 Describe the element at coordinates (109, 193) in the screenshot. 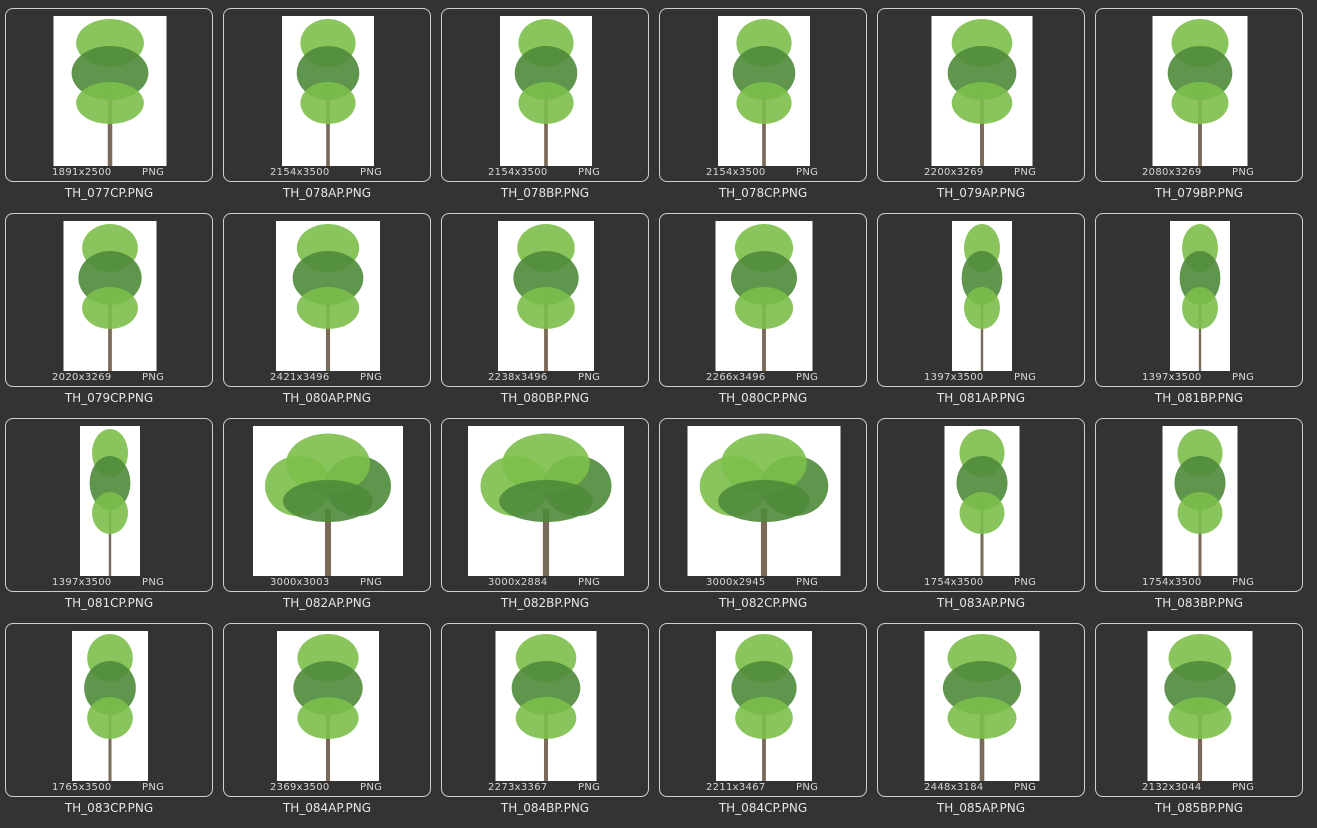

I see `file-name: TH_077CP.PNG` at that location.